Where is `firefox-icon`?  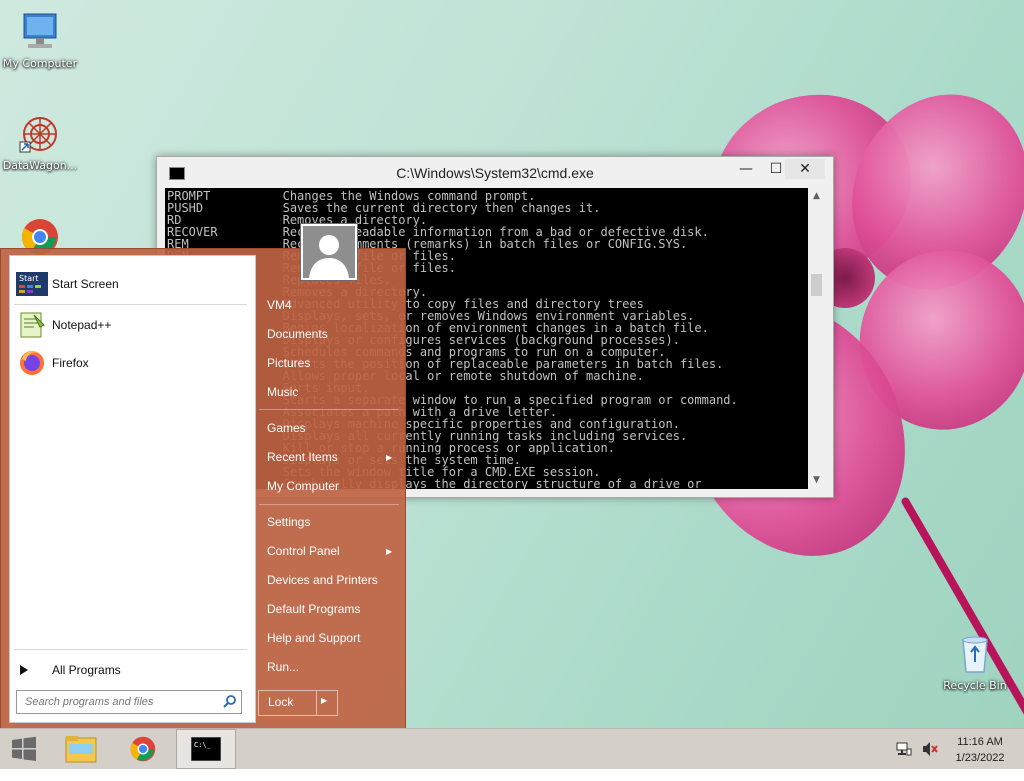
firefox-icon is located at coordinates (32, 363).